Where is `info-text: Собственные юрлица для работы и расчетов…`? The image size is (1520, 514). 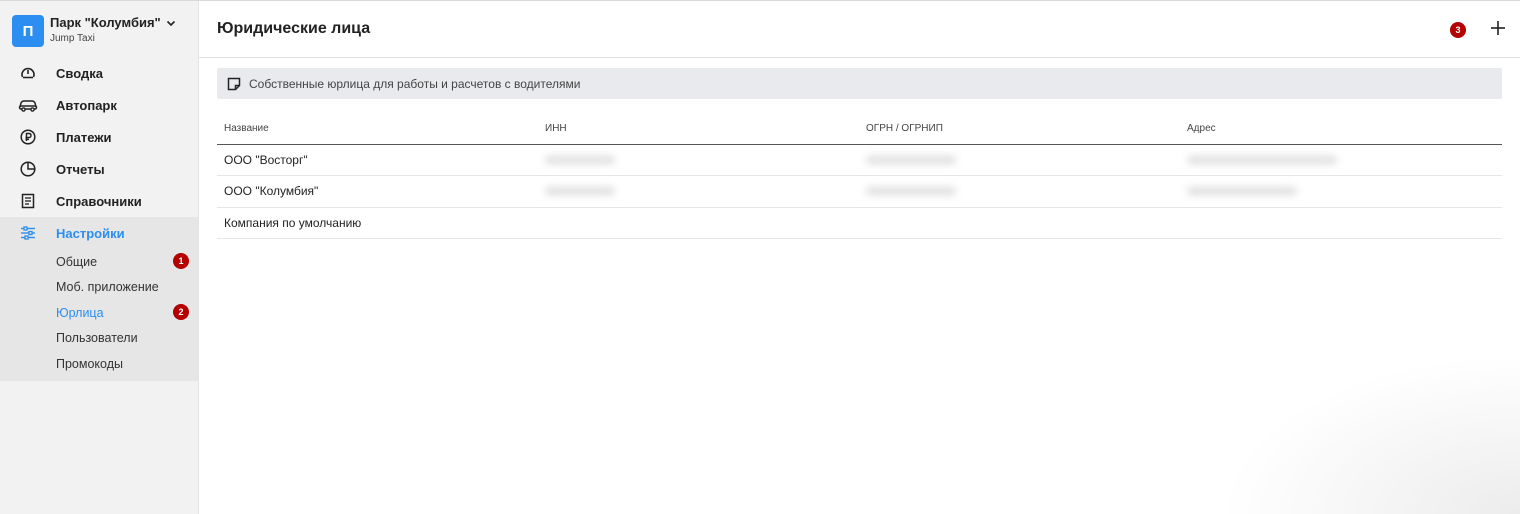
info-text: Собственные юрлица для работы и расчетов… is located at coordinates (415, 83).